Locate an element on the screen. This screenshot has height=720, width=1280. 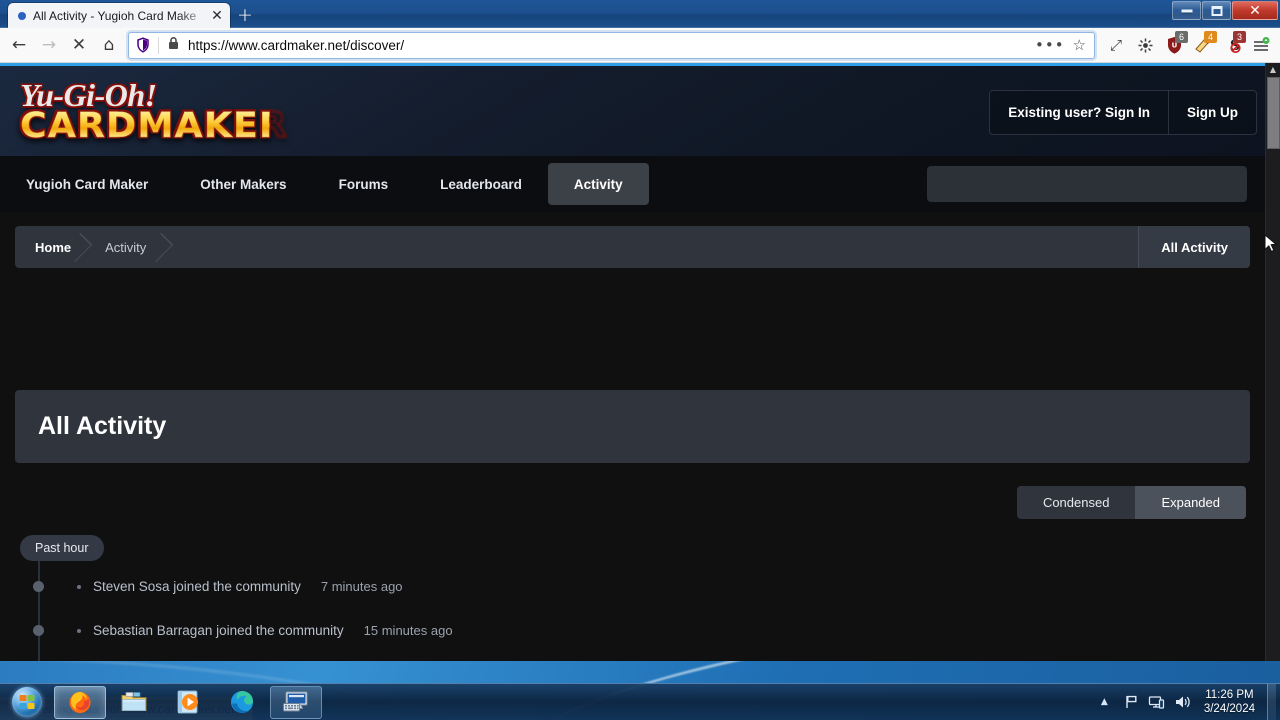
minimize-icon is located at coordinates (1186, 10).